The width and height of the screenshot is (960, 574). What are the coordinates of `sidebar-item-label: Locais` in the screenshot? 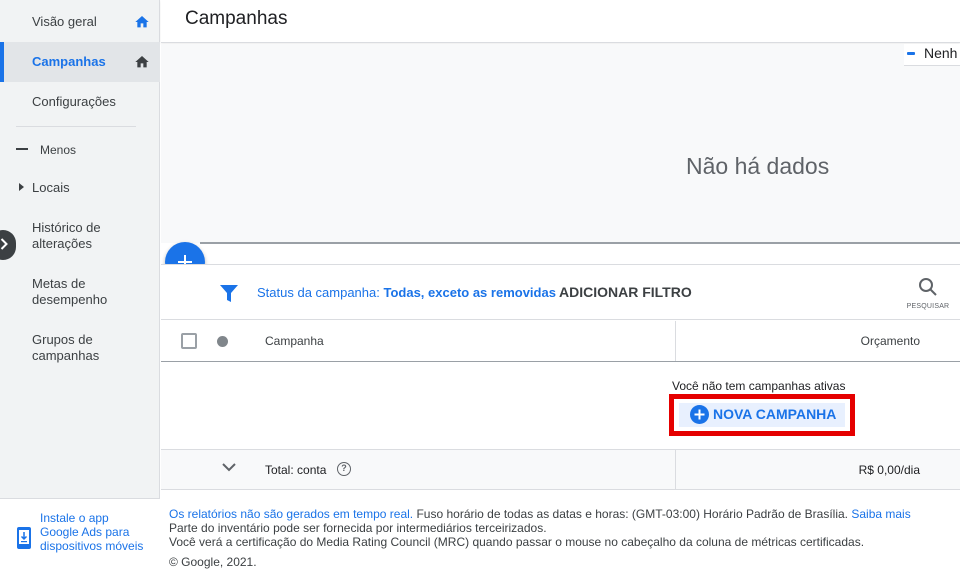 It's located at (51, 187).